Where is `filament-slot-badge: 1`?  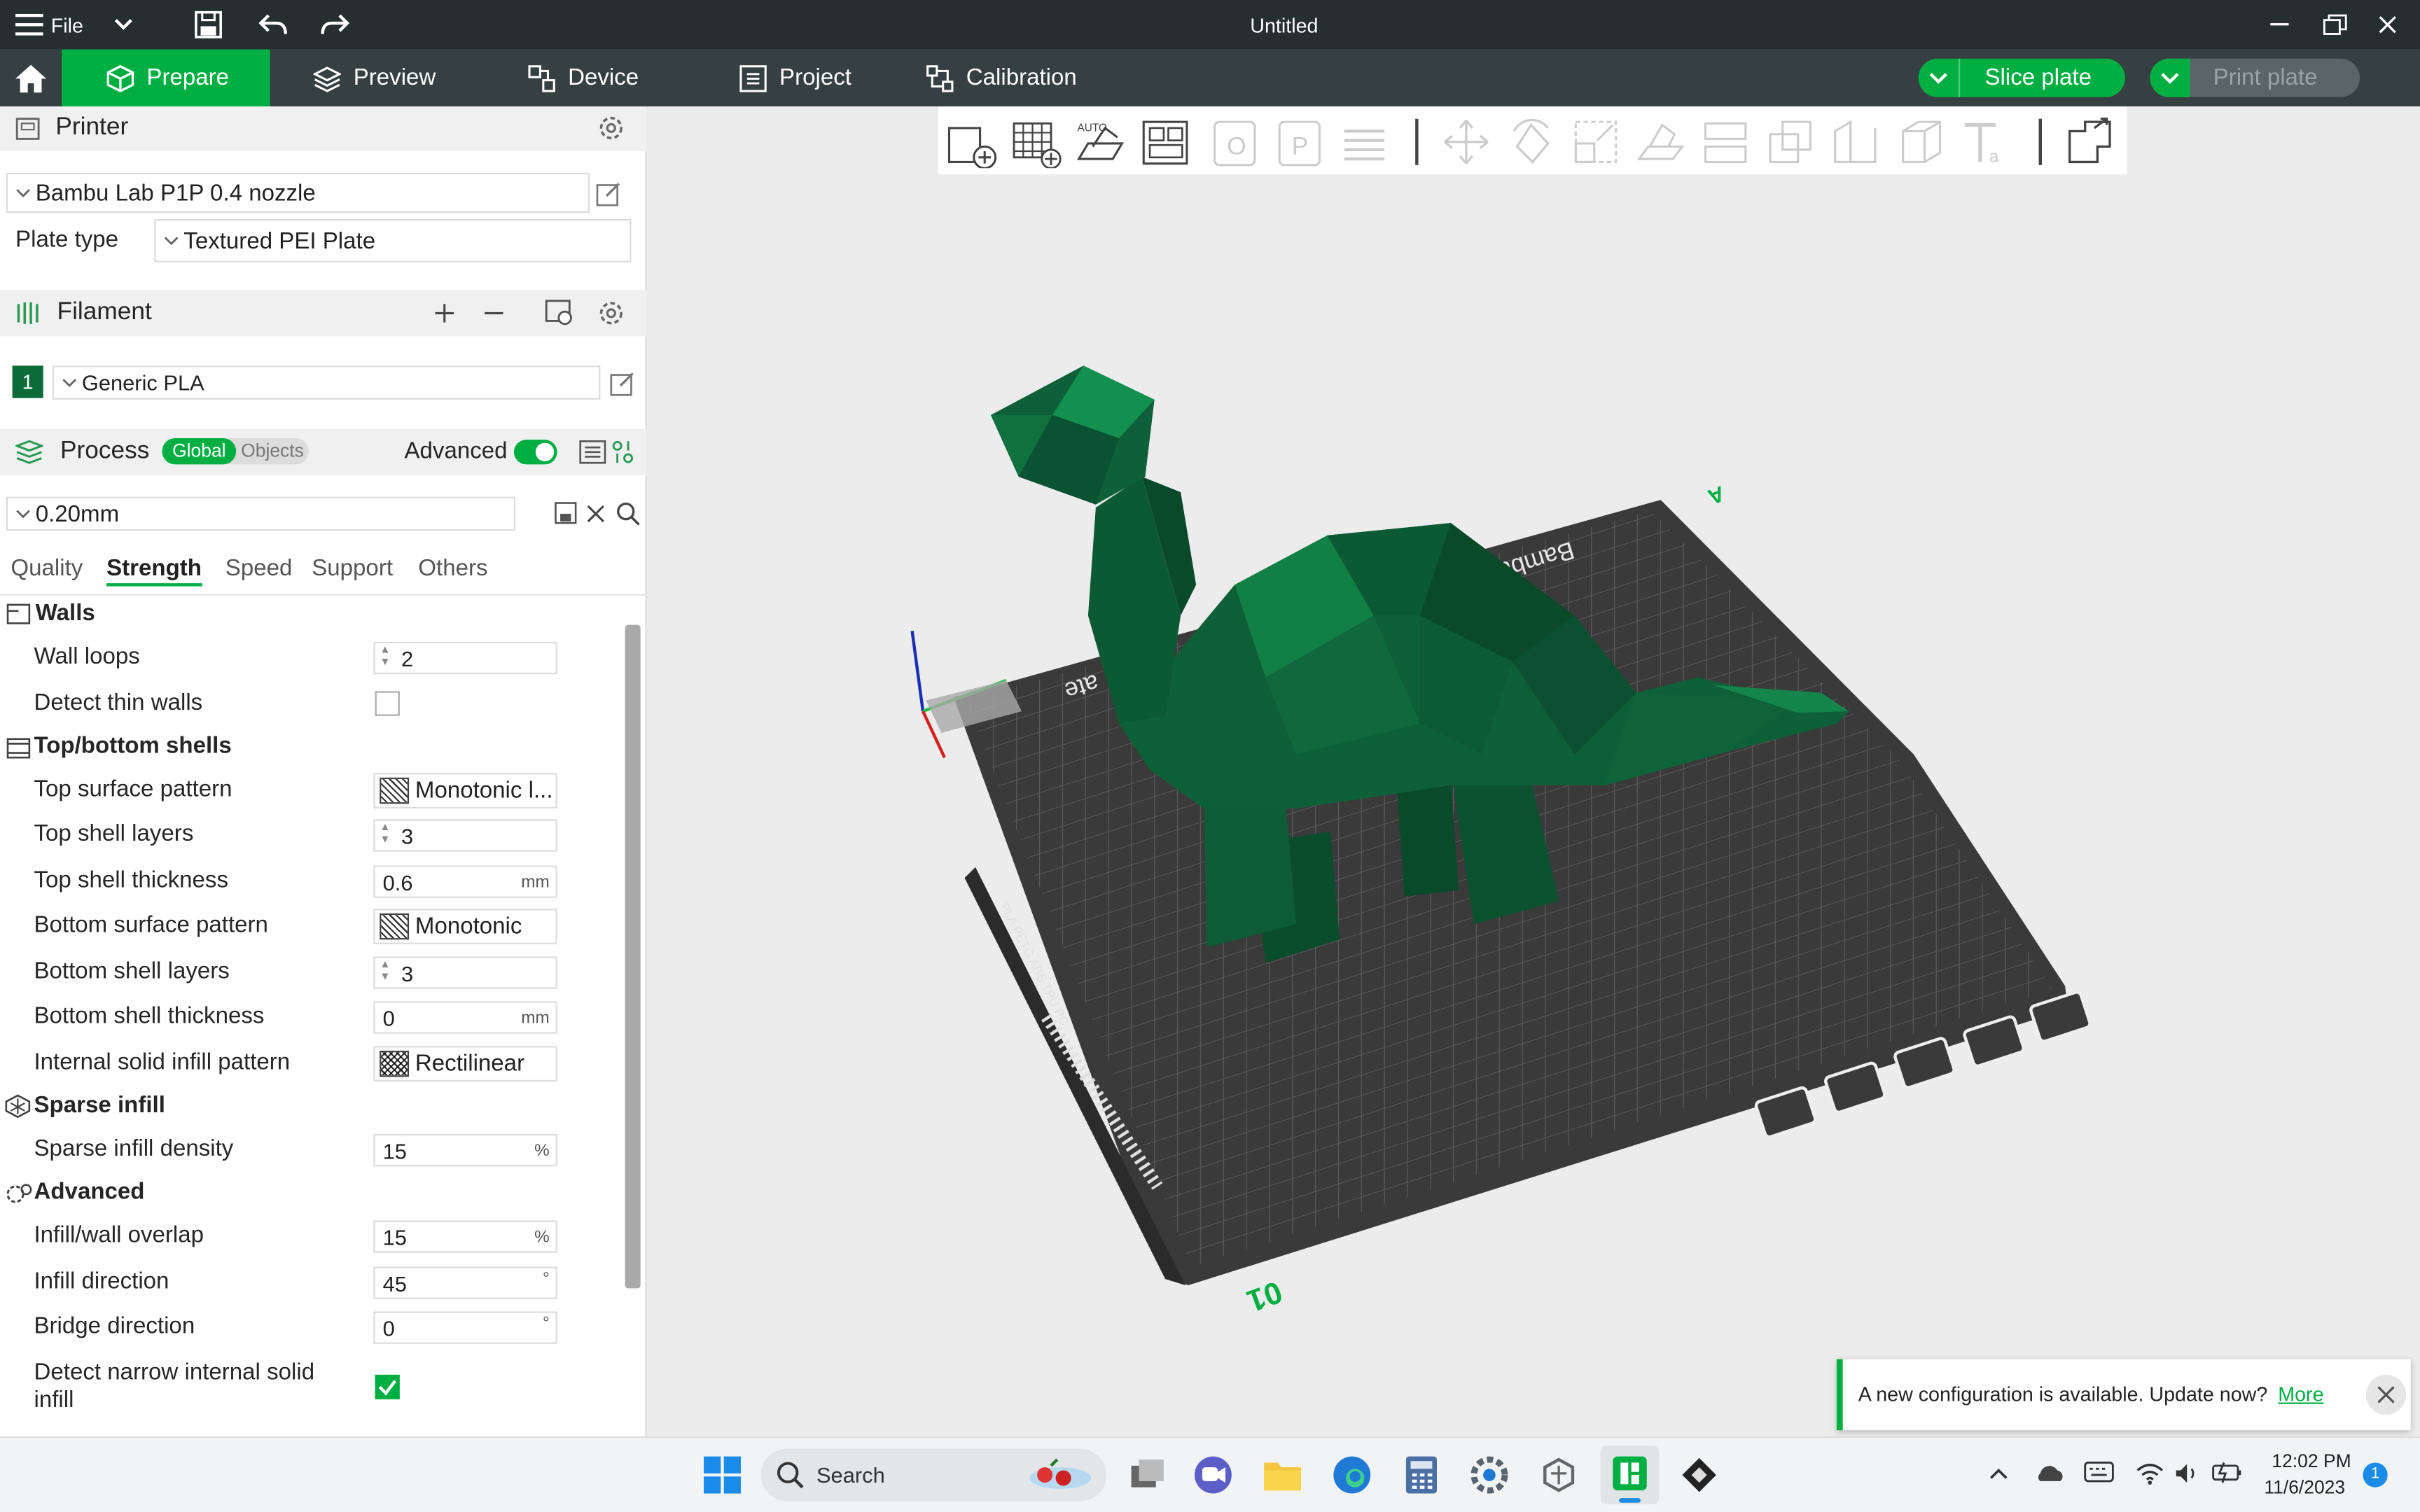 filament-slot-badge: 1 is located at coordinates (27, 381).